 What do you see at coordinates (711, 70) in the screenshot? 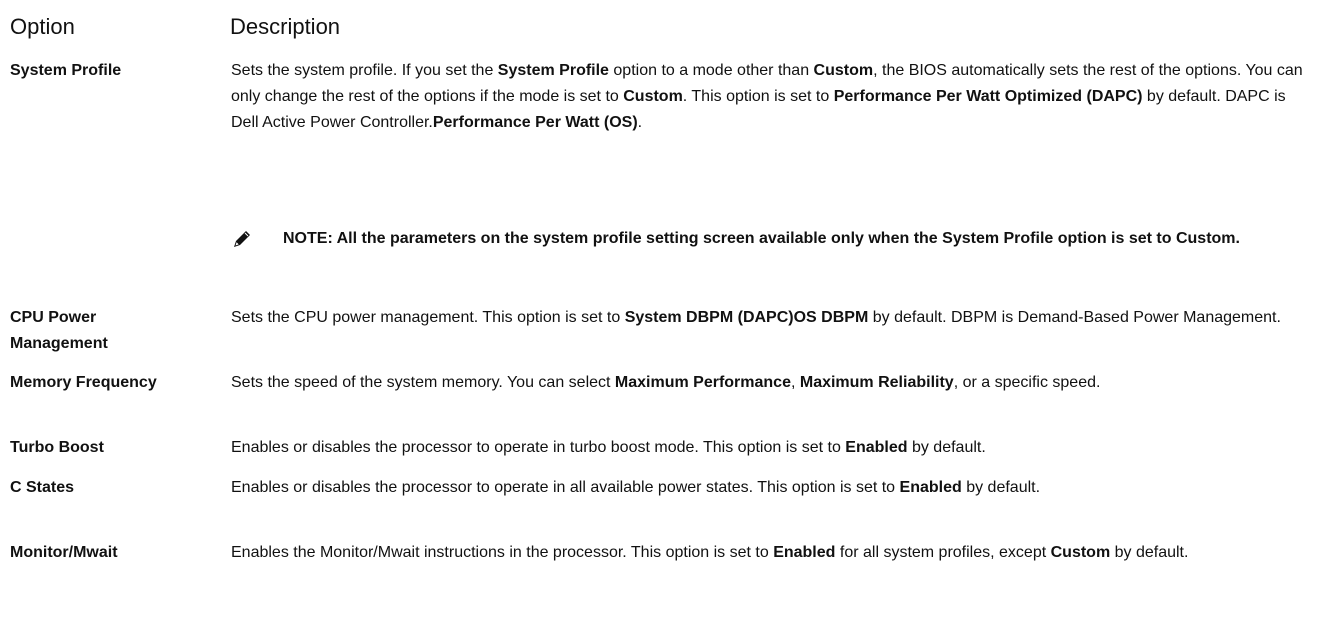
I see `description-text: option to a mode other than` at bounding box center [711, 70].